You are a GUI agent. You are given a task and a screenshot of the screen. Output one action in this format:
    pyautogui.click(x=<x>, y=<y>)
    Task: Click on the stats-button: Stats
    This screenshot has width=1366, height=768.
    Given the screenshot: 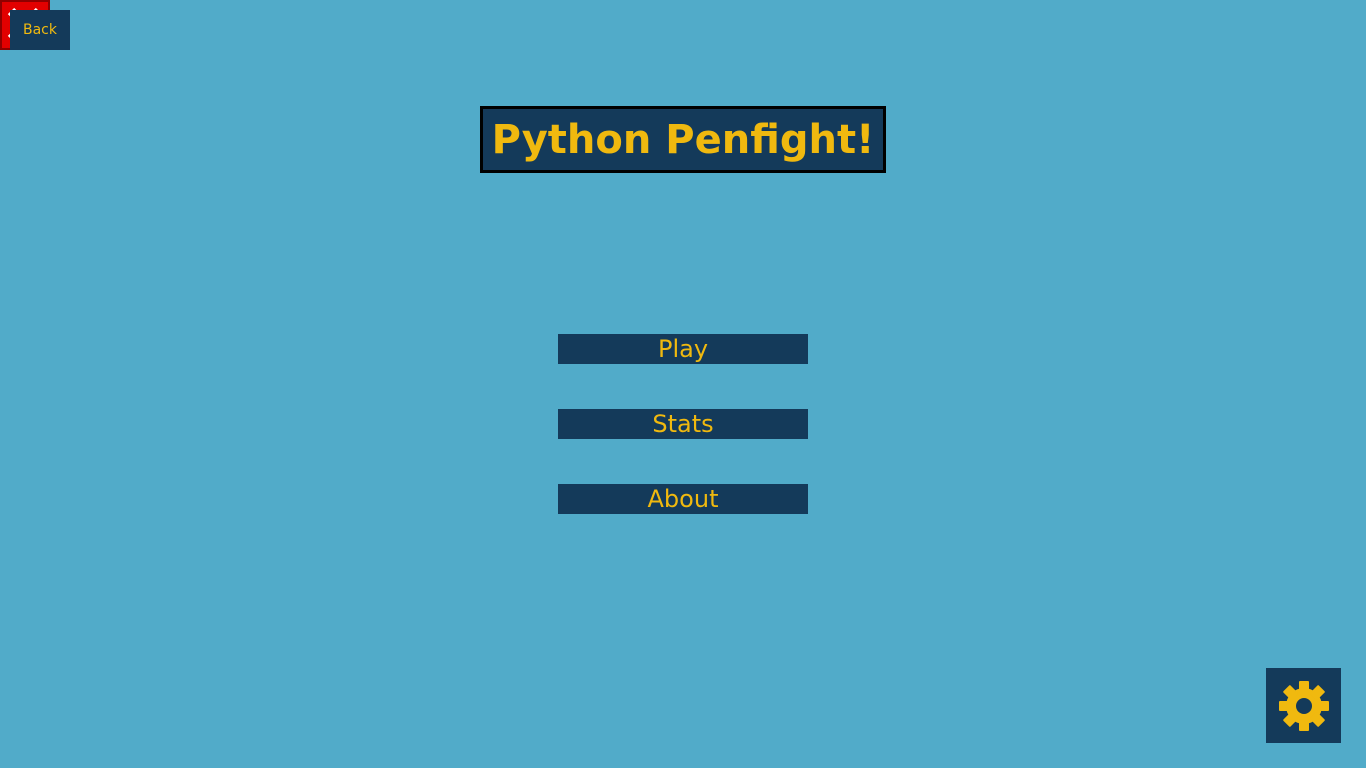 What is the action you would take?
    pyautogui.click(x=683, y=424)
    